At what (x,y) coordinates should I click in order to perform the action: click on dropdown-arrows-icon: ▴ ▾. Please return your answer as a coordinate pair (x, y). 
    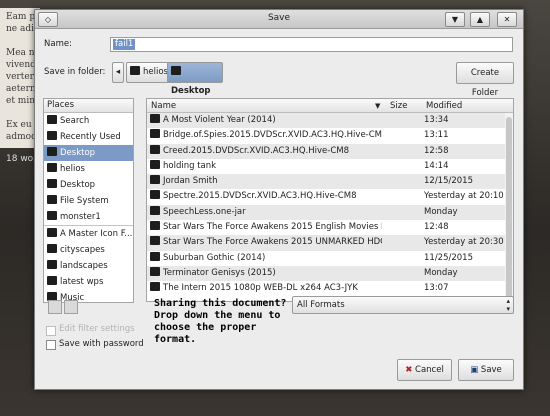
    Looking at the image, I should click on (508, 305).